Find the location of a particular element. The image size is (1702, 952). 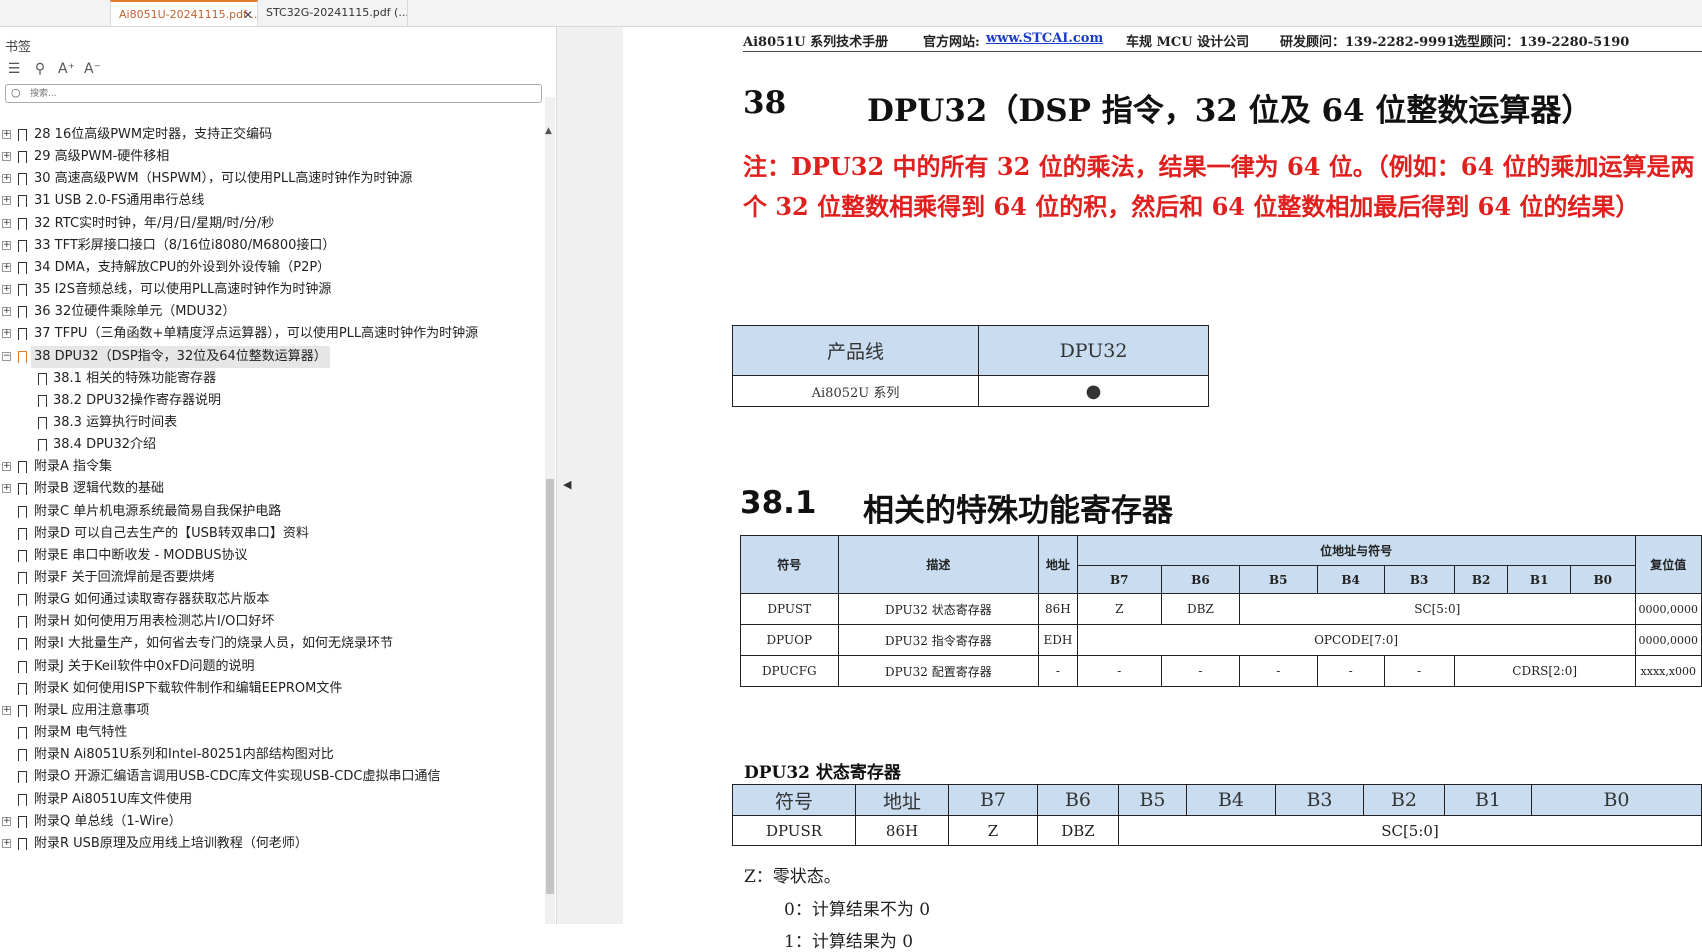

sidebar-item: + 附录R USB原理及应用线上培训教程（何老师） is located at coordinates (268, 844).